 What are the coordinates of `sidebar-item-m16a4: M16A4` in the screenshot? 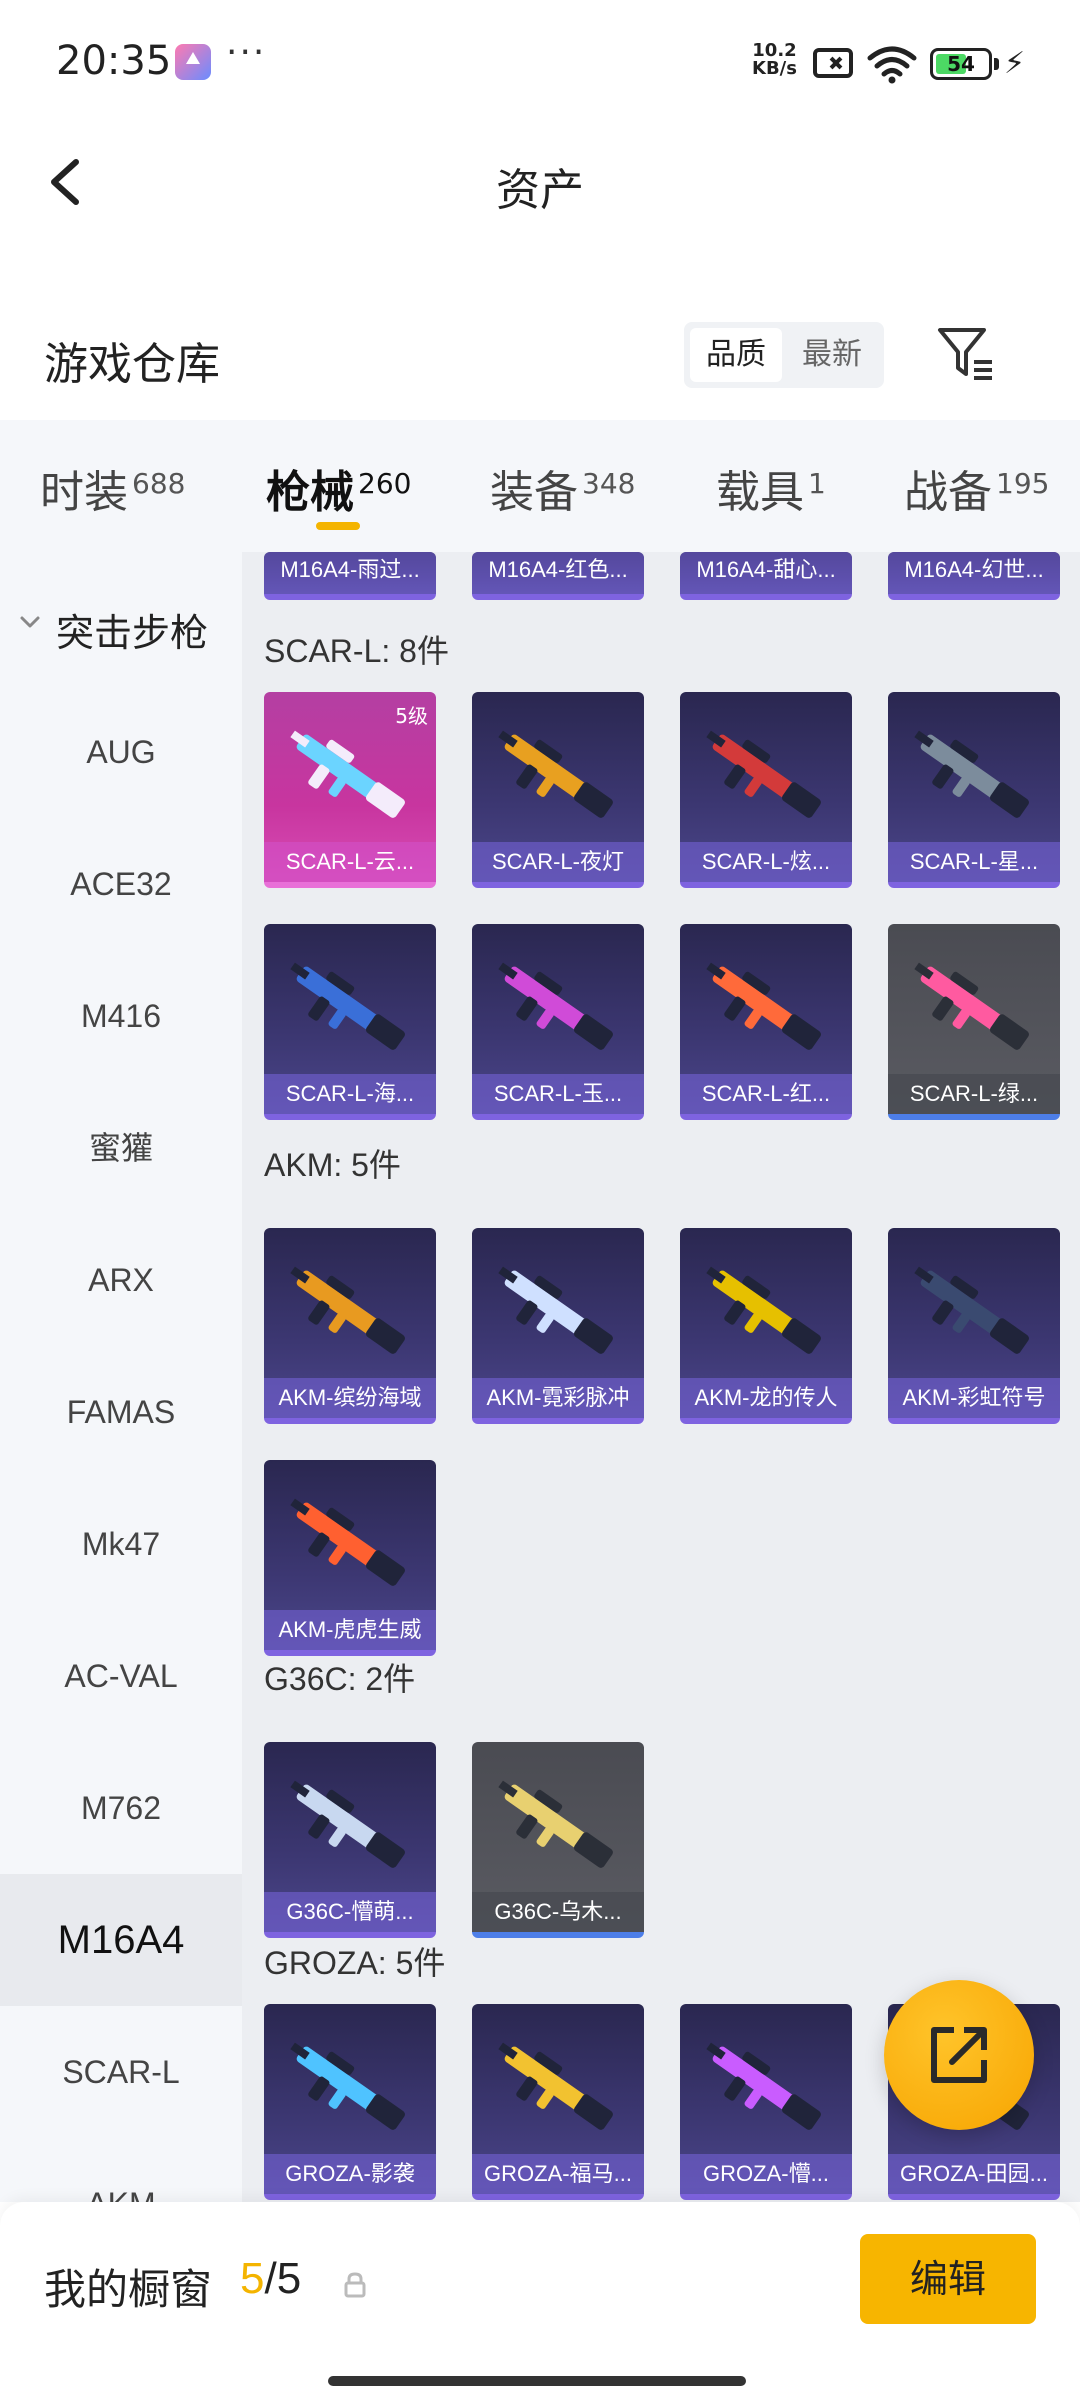 It's located at (121, 1940).